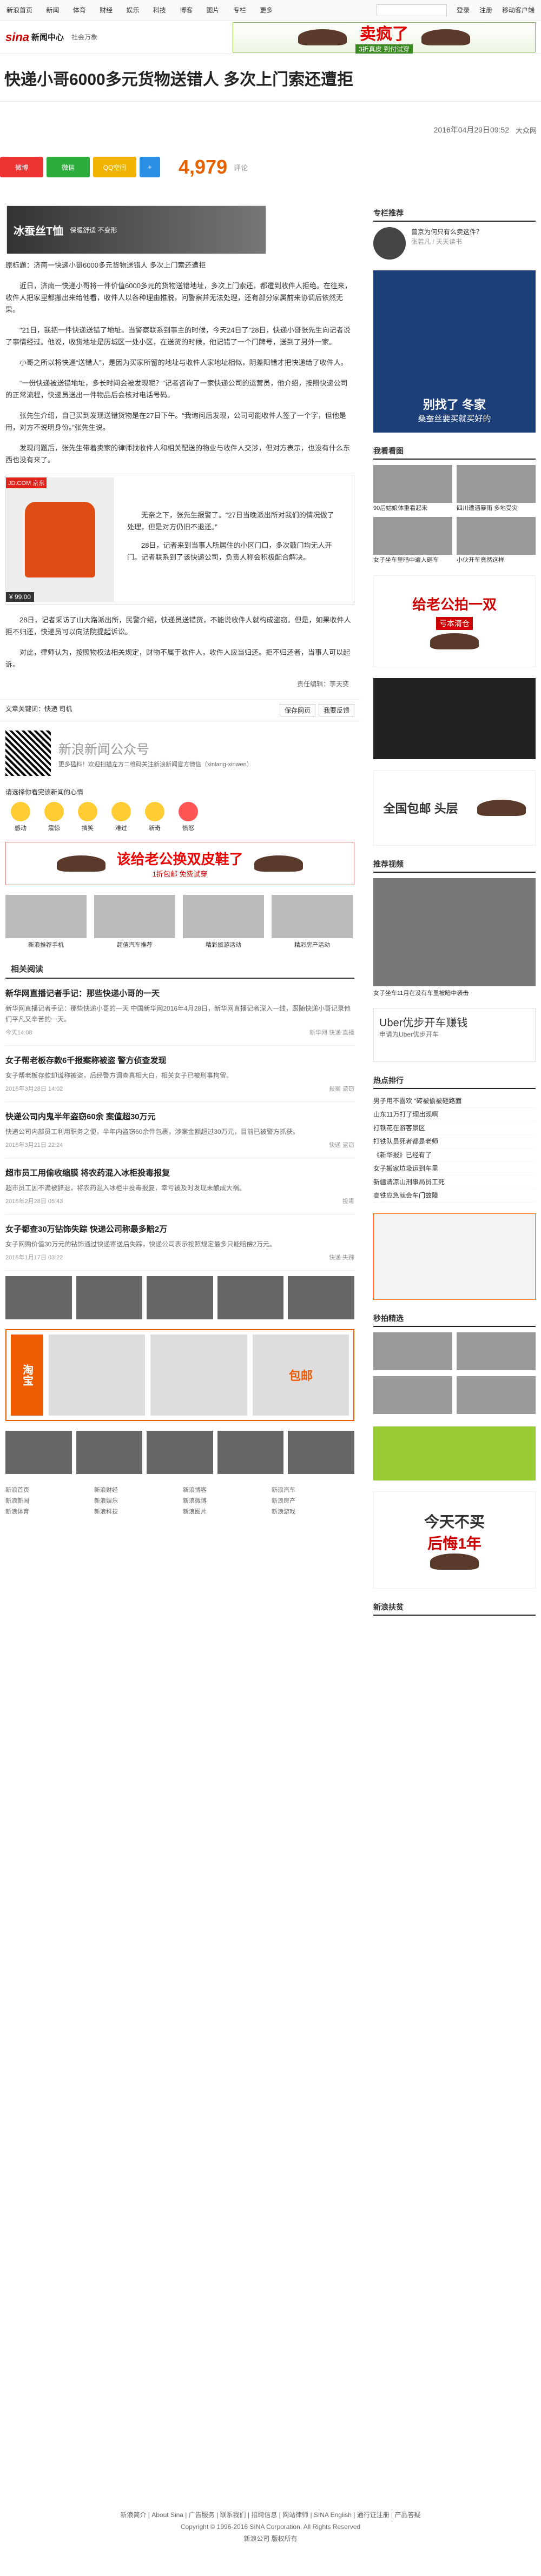  Describe the element at coordinates (336, 710) in the screenshot. I see `feedback-button: 我要反馈` at that location.